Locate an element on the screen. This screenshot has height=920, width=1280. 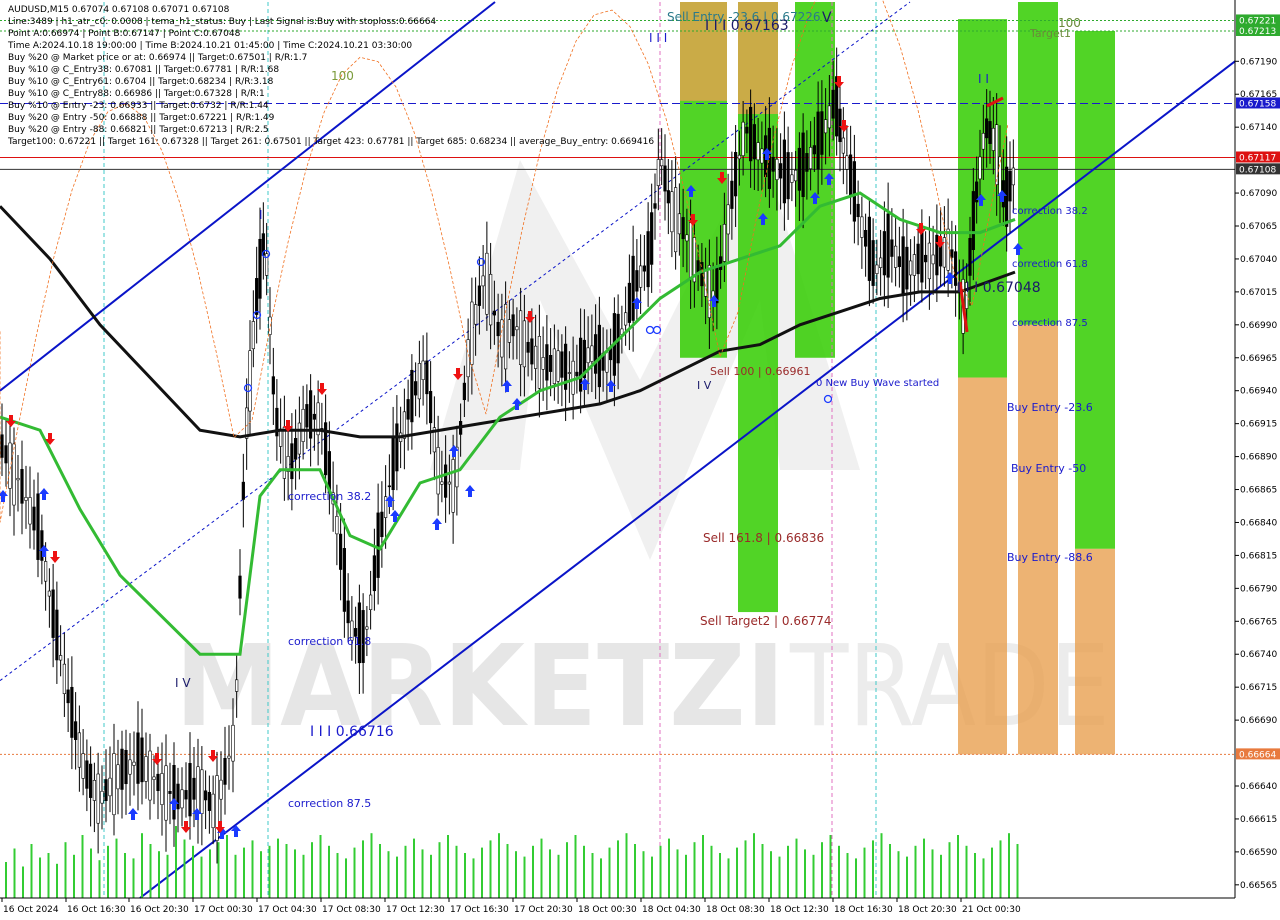
time-tick-label: 18 Oct 08:30 is located at coordinates (735, 910).